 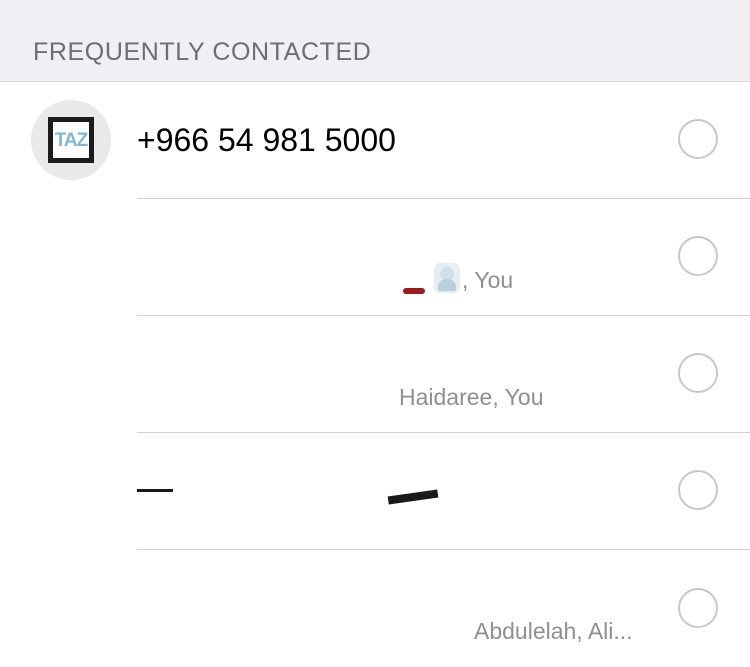 What do you see at coordinates (488, 280) in the screenshot?
I see `group-members-subtitle: , You` at bounding box center [488, 280].